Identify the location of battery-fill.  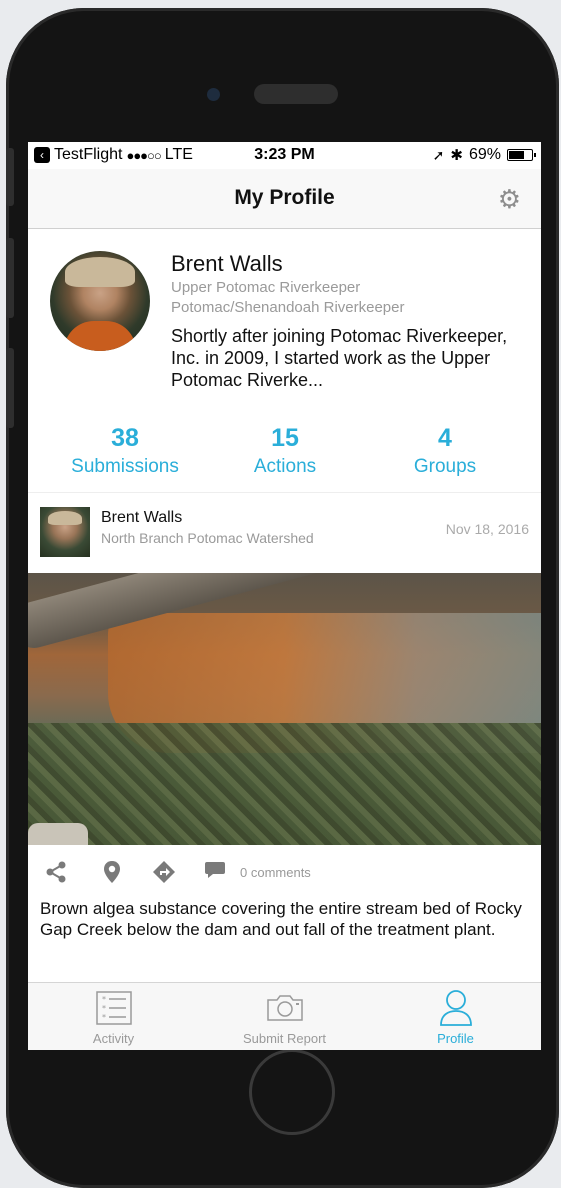
(516, 155).